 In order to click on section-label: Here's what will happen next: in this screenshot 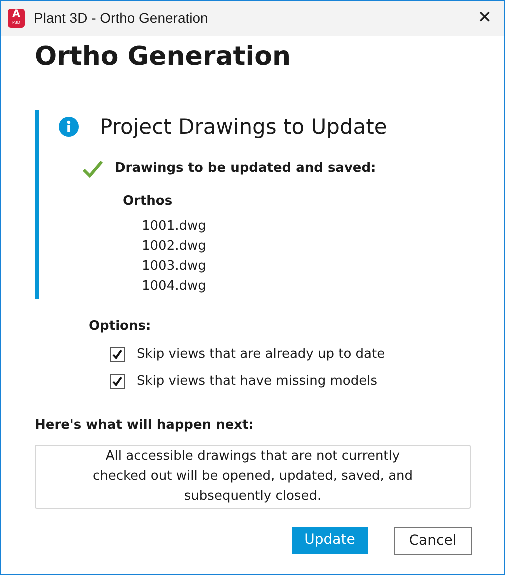, I will do `click(145, 425)`.